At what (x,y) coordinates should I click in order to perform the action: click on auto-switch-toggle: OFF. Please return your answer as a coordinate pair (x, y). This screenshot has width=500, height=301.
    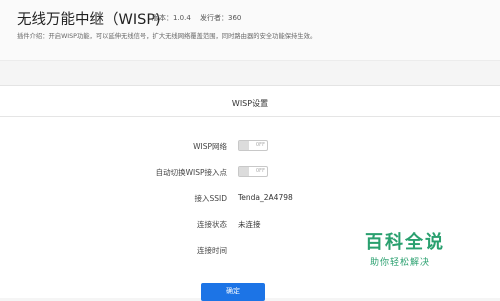
    Looking at the image, I should click on (253, 171).